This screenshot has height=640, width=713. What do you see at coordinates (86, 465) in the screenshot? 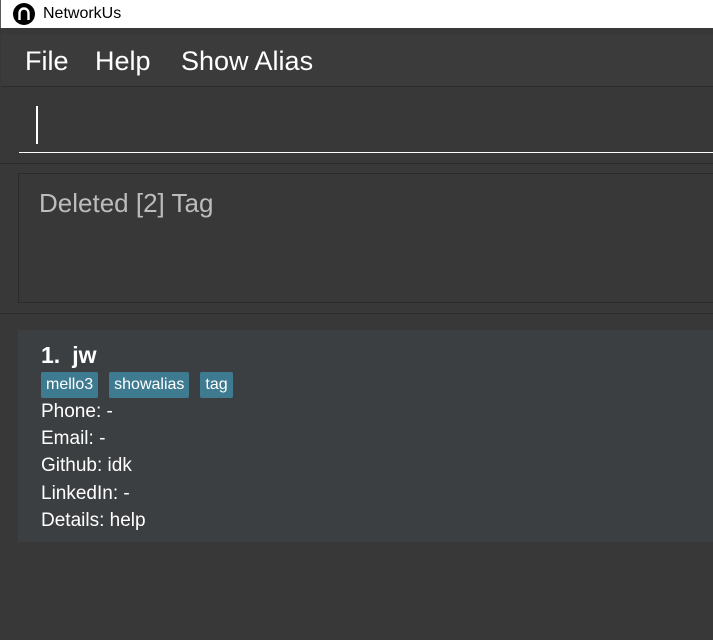
I see `github-field: Github: idk` at bounding box center [86, 465].